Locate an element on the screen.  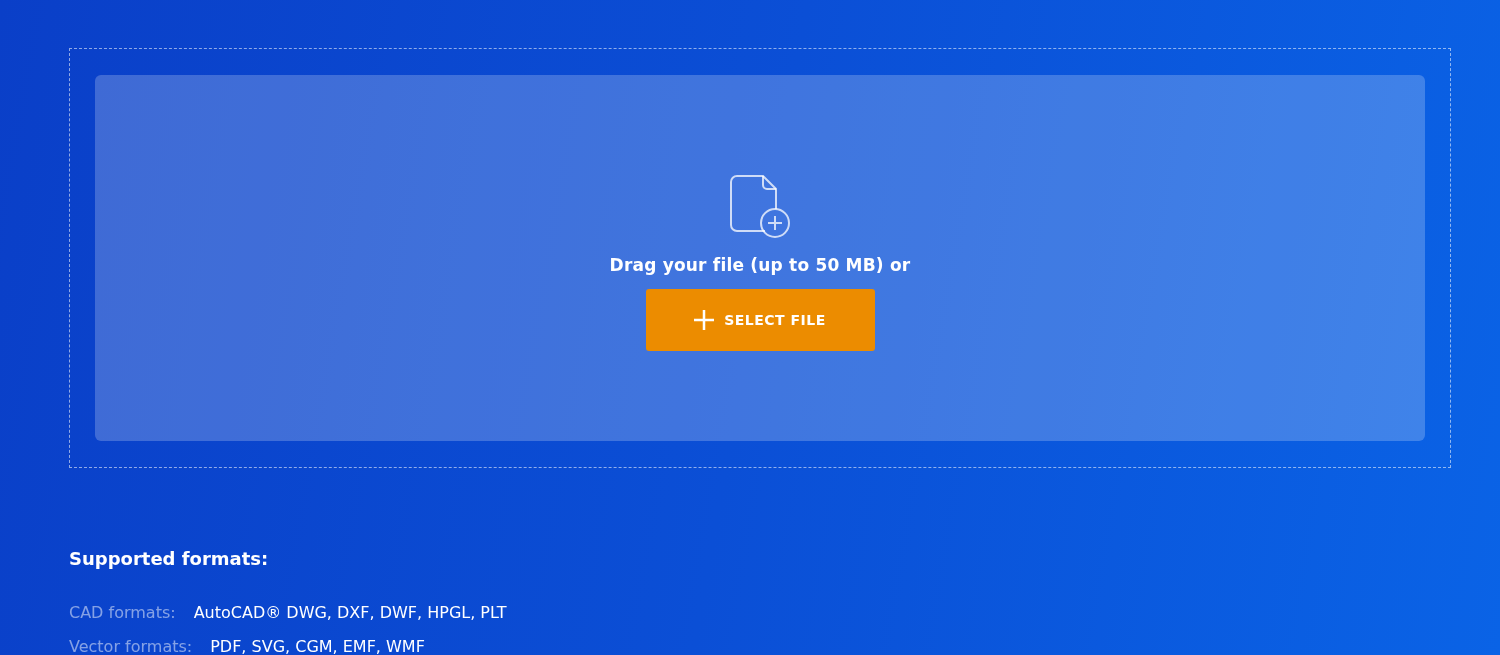
format-label: Vector formats: is located at coordinates (131, 645).